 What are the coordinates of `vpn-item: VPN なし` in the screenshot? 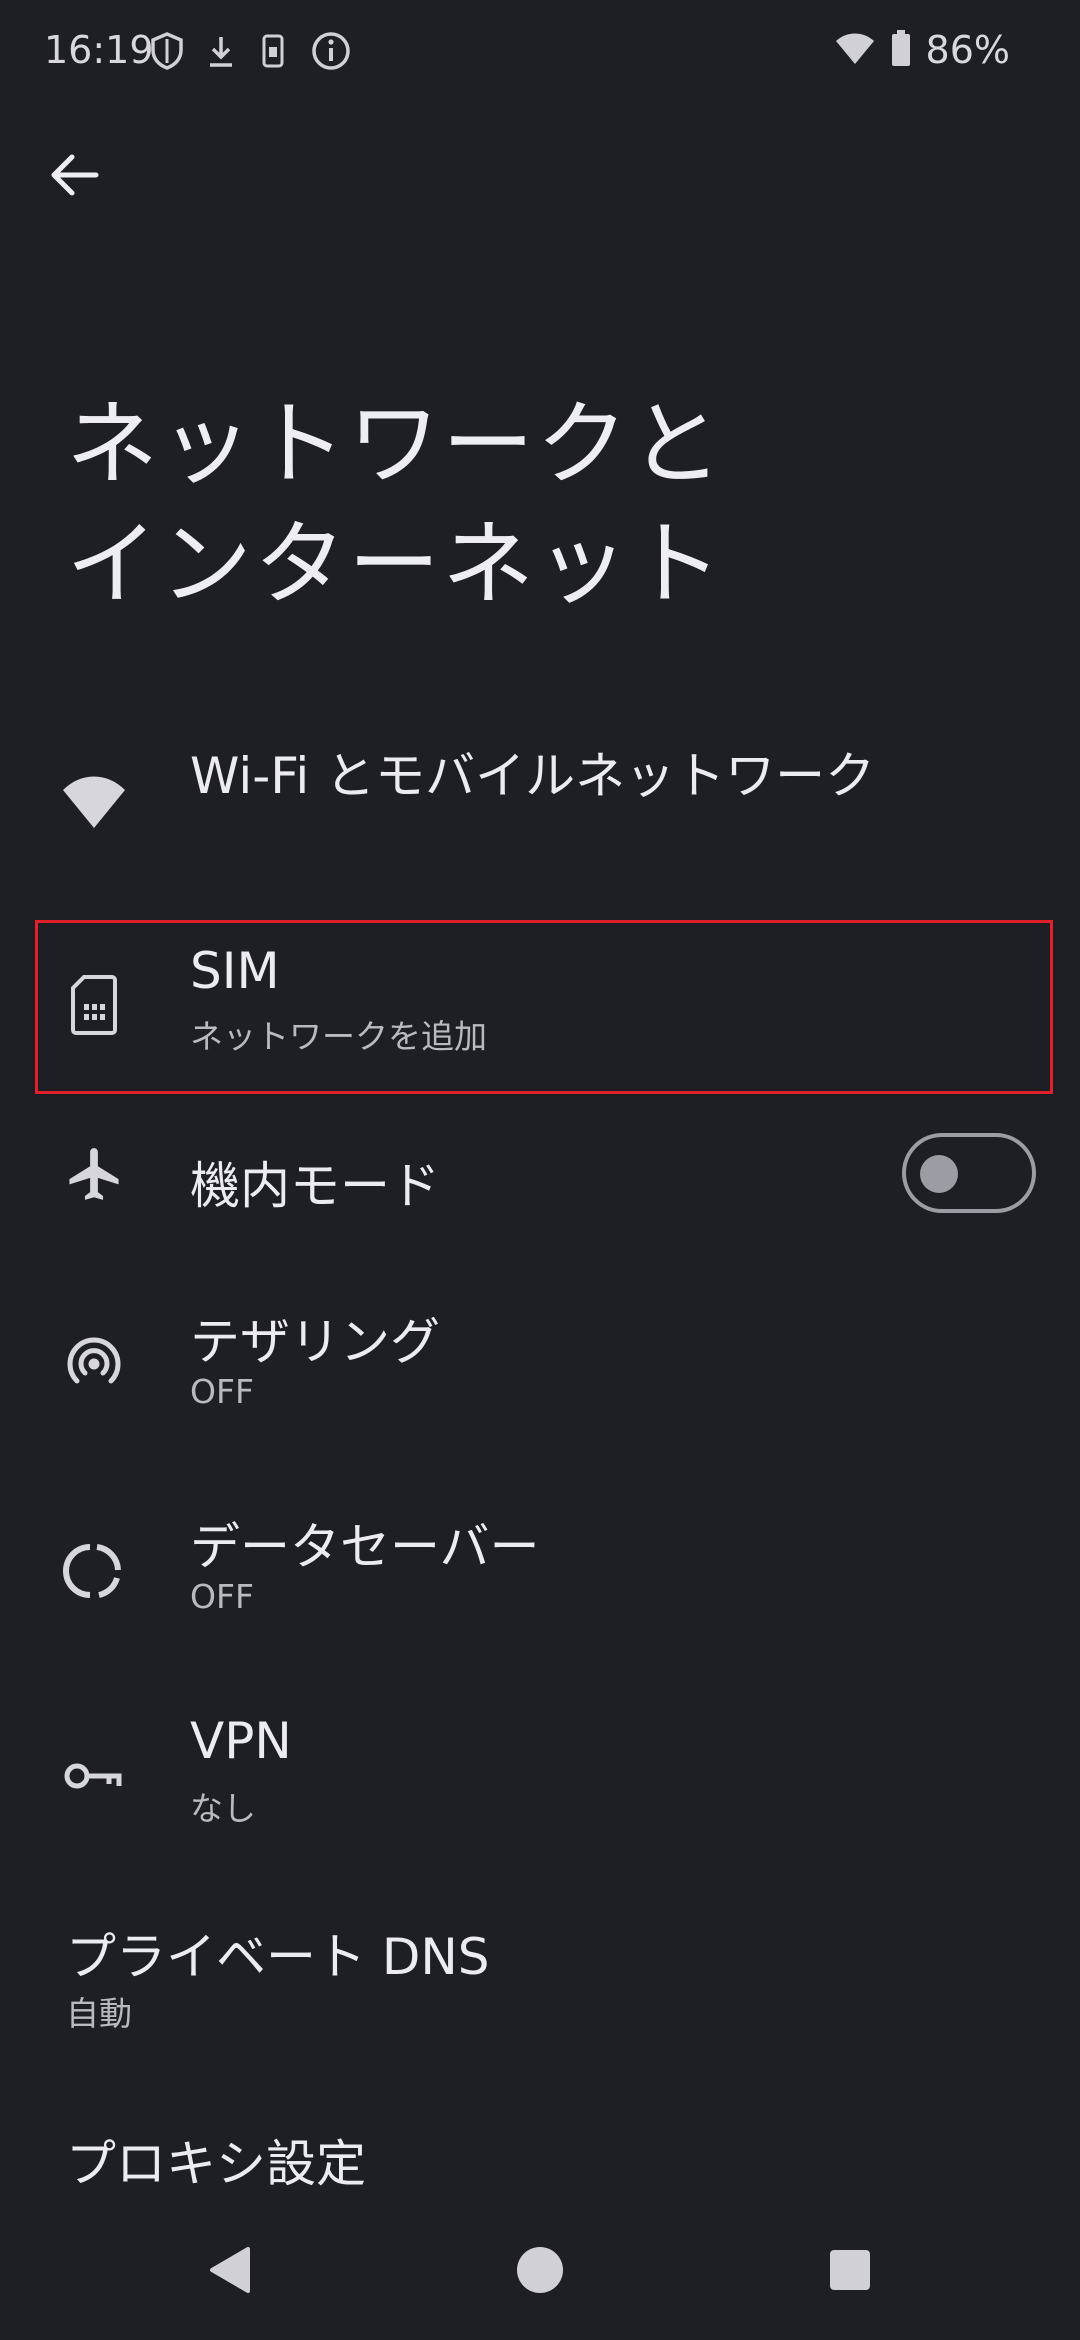 It's located at (540, 1775).